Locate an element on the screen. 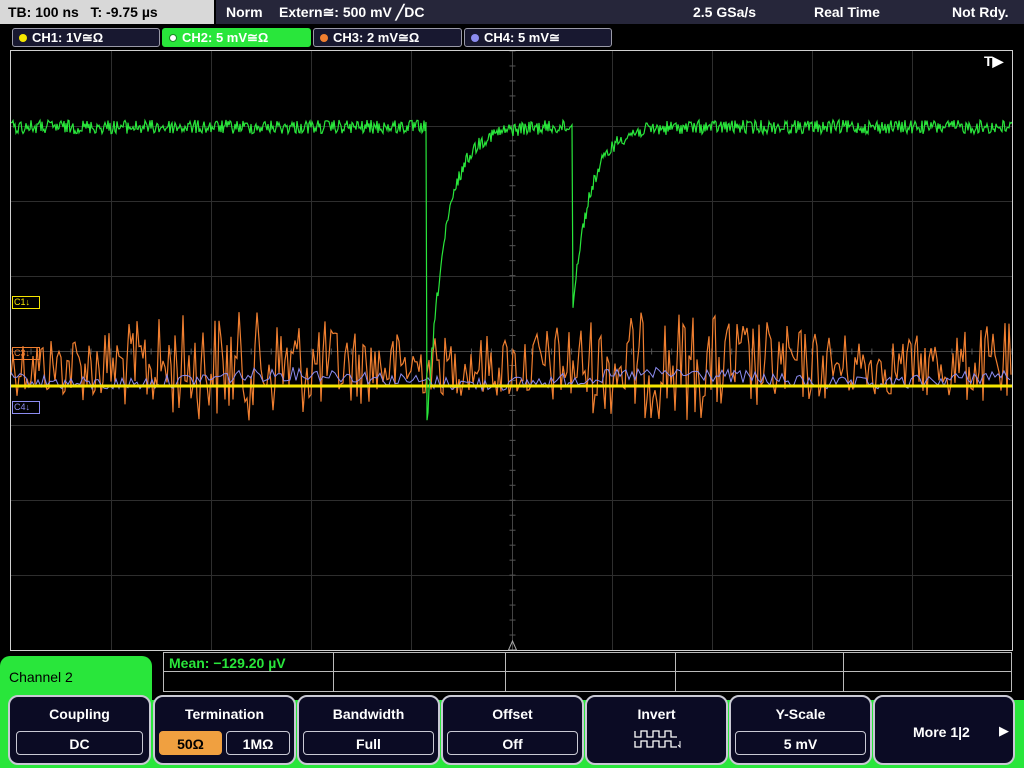  ch3-marker-label: C3↓ is located at coordinates (22, 353).